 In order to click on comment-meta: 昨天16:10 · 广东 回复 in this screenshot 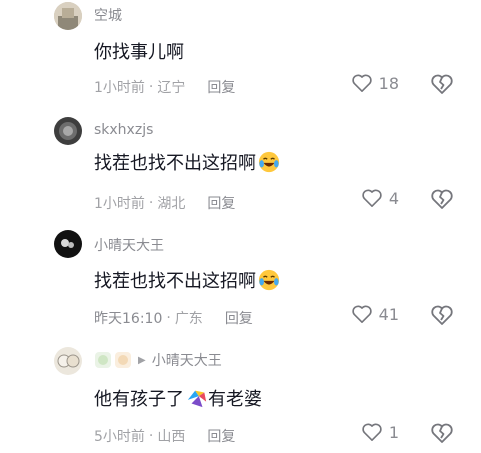, I will do `click(173, 318)`.